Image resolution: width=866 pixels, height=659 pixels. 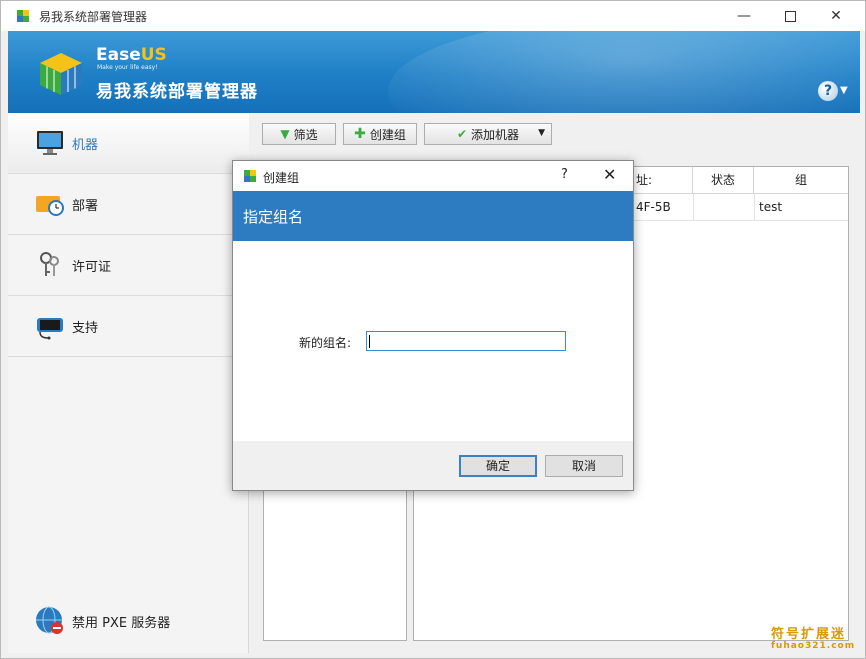 I want to click on dialog-footer: 确定 取消, so click(x=433, y=465).